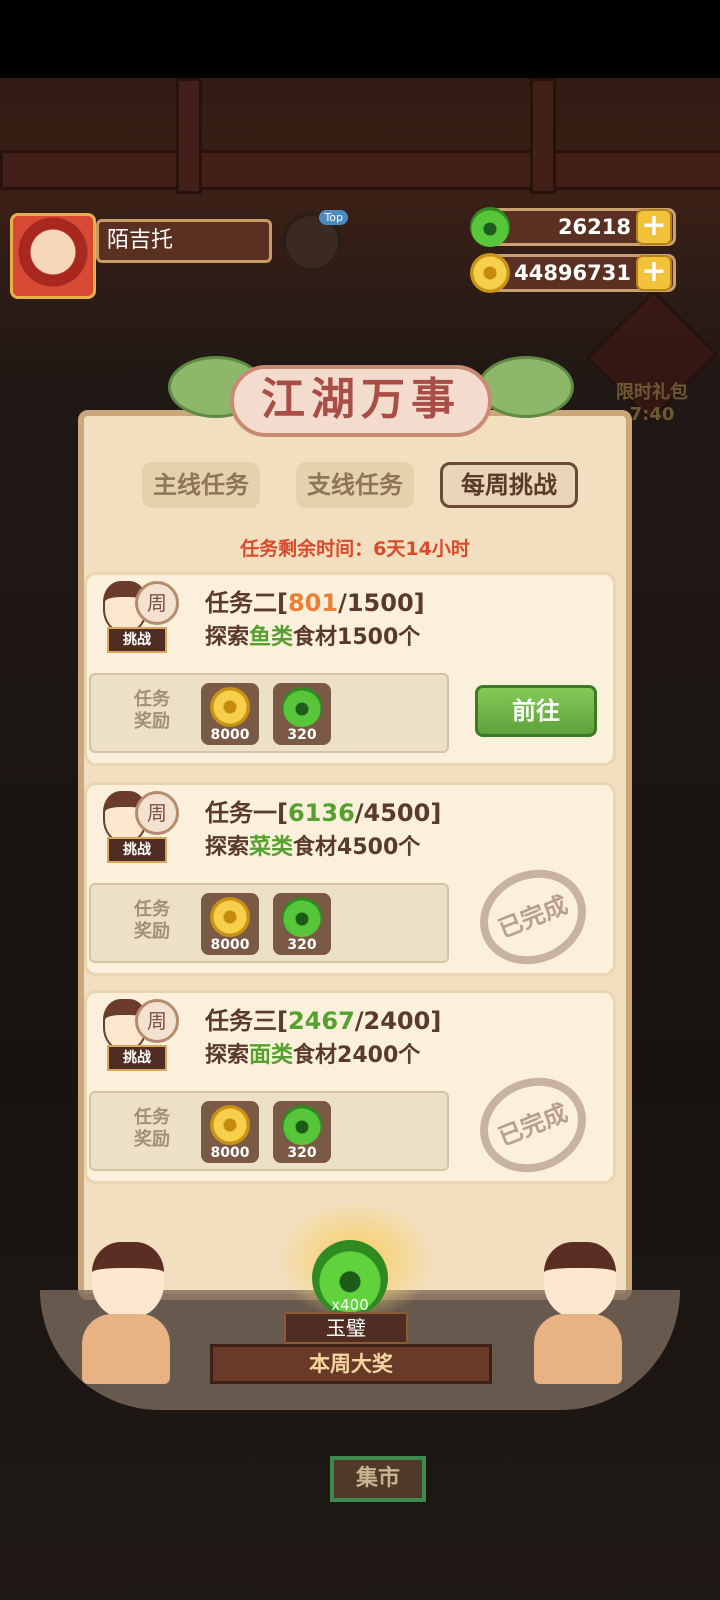 This screenshot has height=1600, width=720. I want to click on status-bar, so click(360, 39).